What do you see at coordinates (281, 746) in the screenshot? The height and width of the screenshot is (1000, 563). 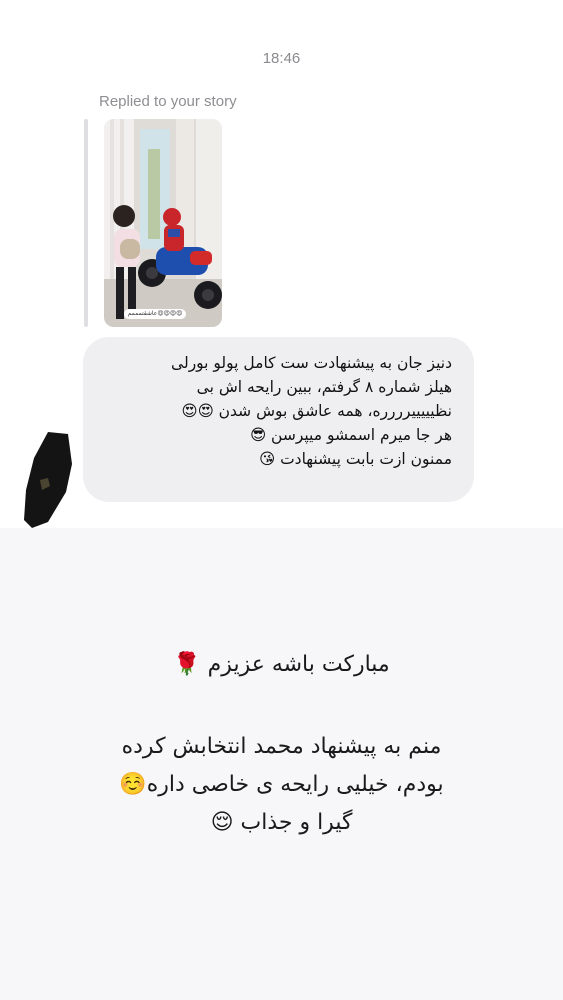 I see `caption-body-line: منم به پیشنهاد محمد انتخابش کرده` at bounding box center [281, 746].